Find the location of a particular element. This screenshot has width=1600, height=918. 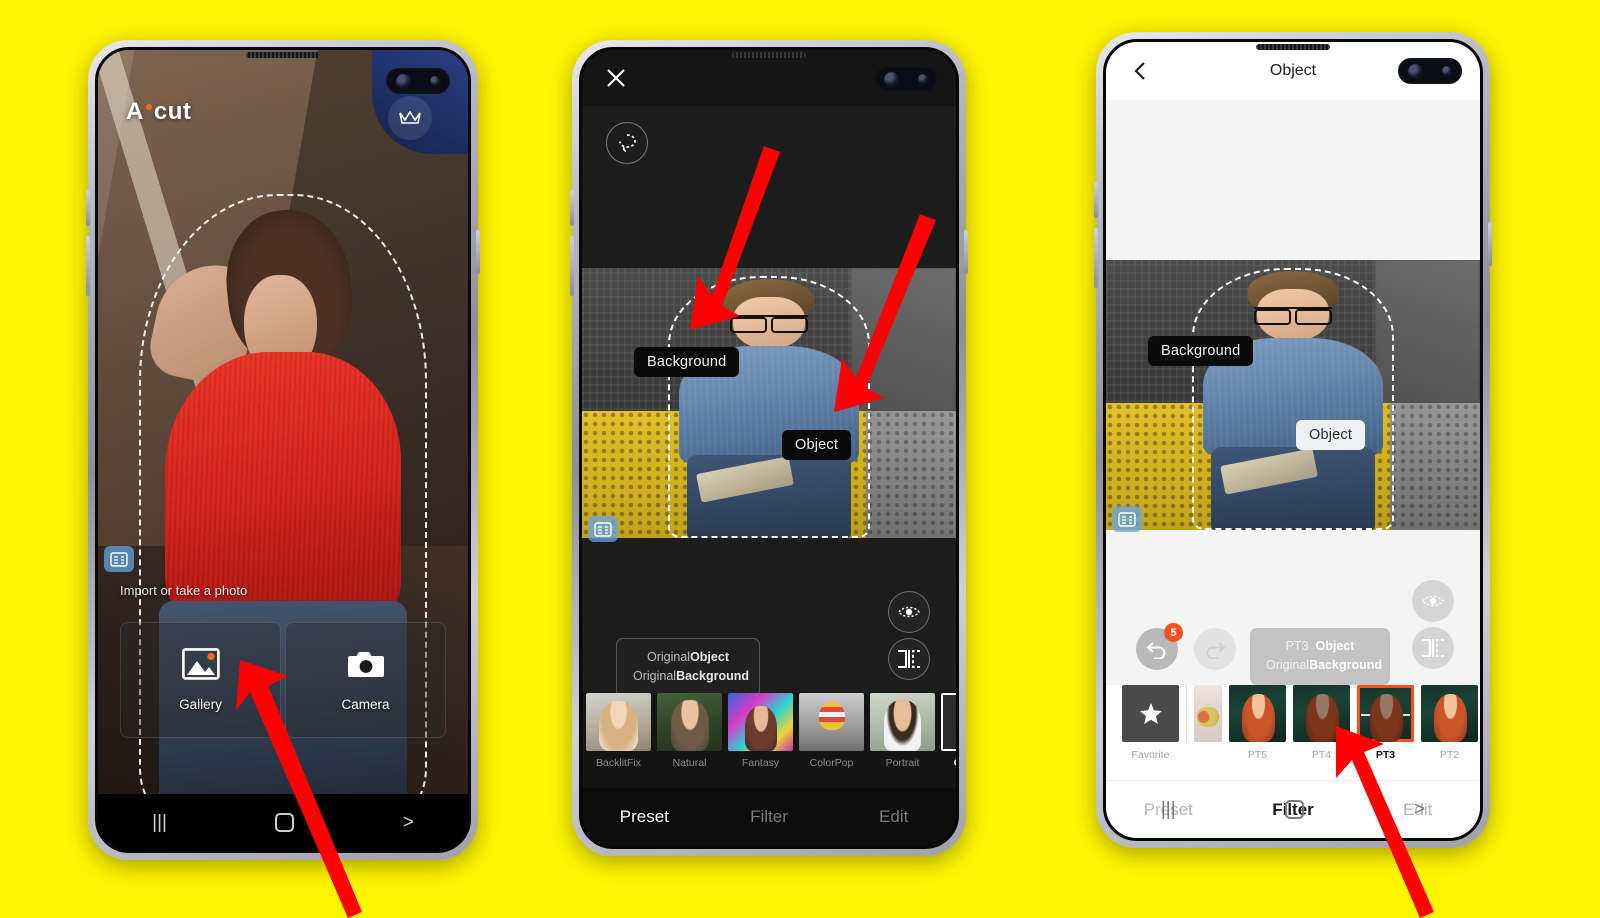

favorite-star-icon is located at coordinates (1150, 713).